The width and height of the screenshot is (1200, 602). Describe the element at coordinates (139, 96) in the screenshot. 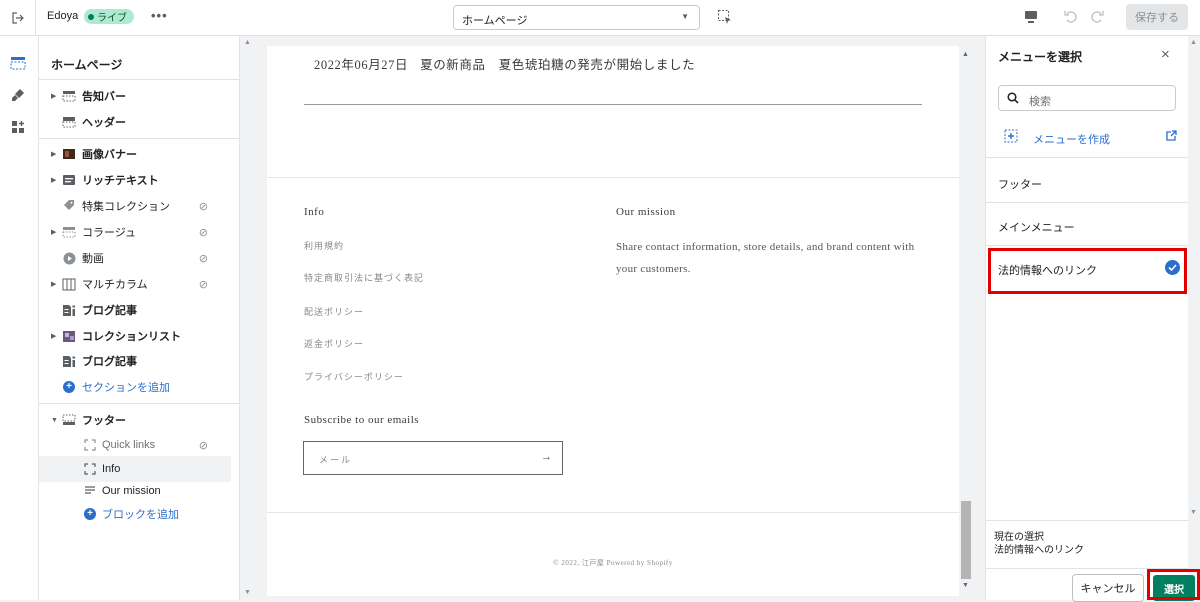

I see `section-announcement-bar: ▶ 告知バー` at that location.